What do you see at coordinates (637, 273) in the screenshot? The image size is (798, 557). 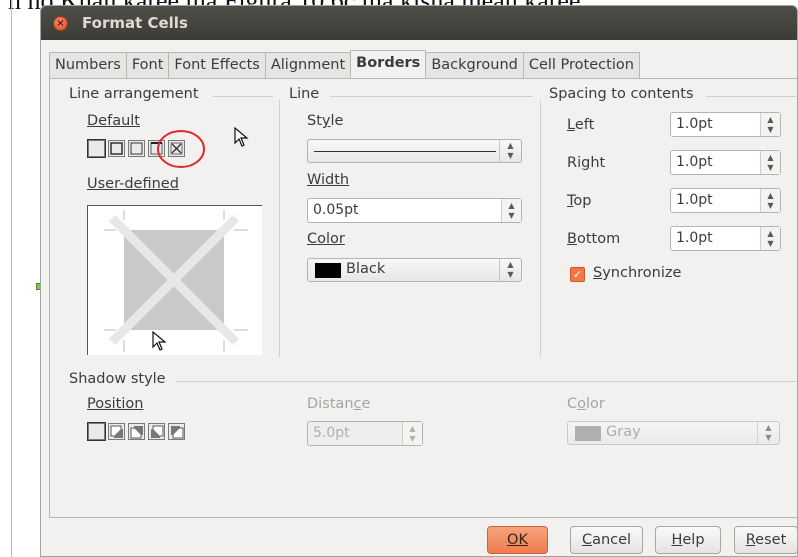 I see `synchronize-label: Synchronize` at bounding box center [637, 273].